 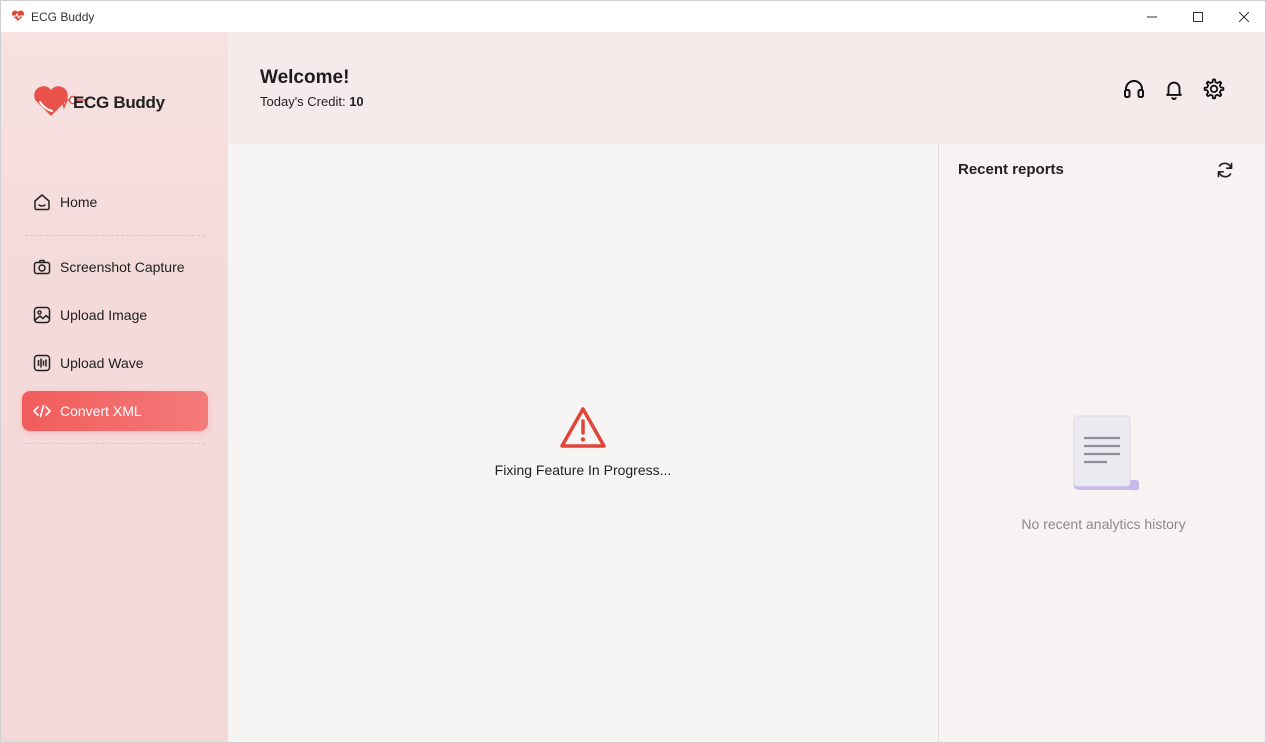 What do you see at coordinates (583, 427) in the screenshot?
I see `warning-icon` at bounding box center [583, 427].